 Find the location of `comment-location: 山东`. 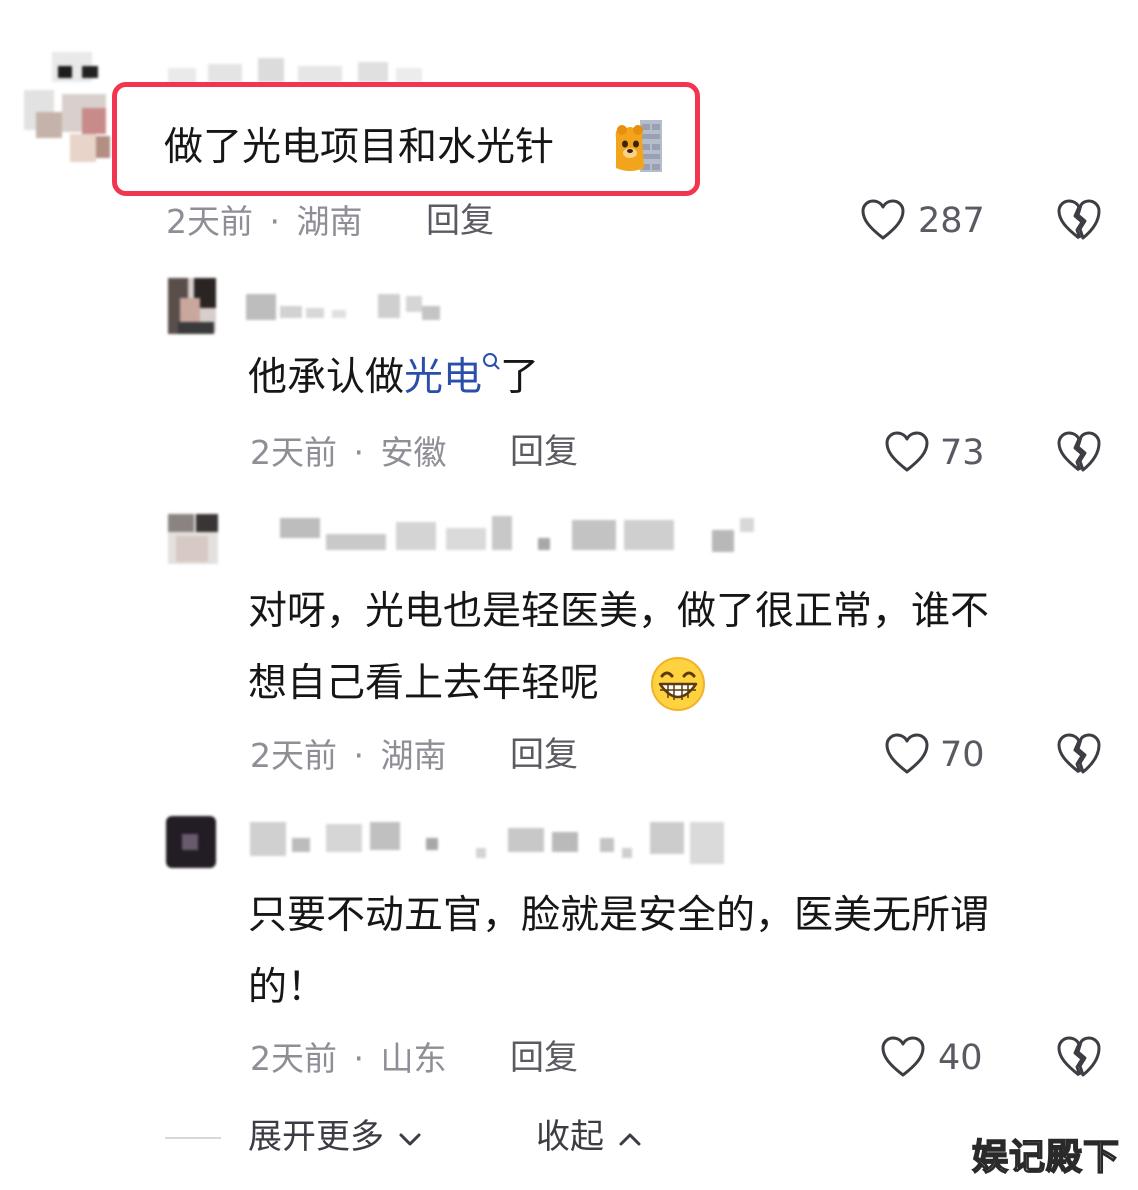

comment-location: 山东 is located at coordinates (413, 1058).